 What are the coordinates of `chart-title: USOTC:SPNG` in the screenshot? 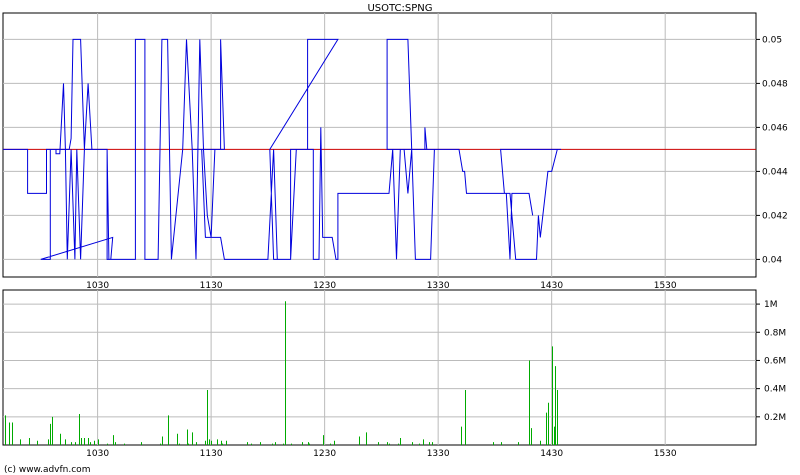 It's located at (399, 8).